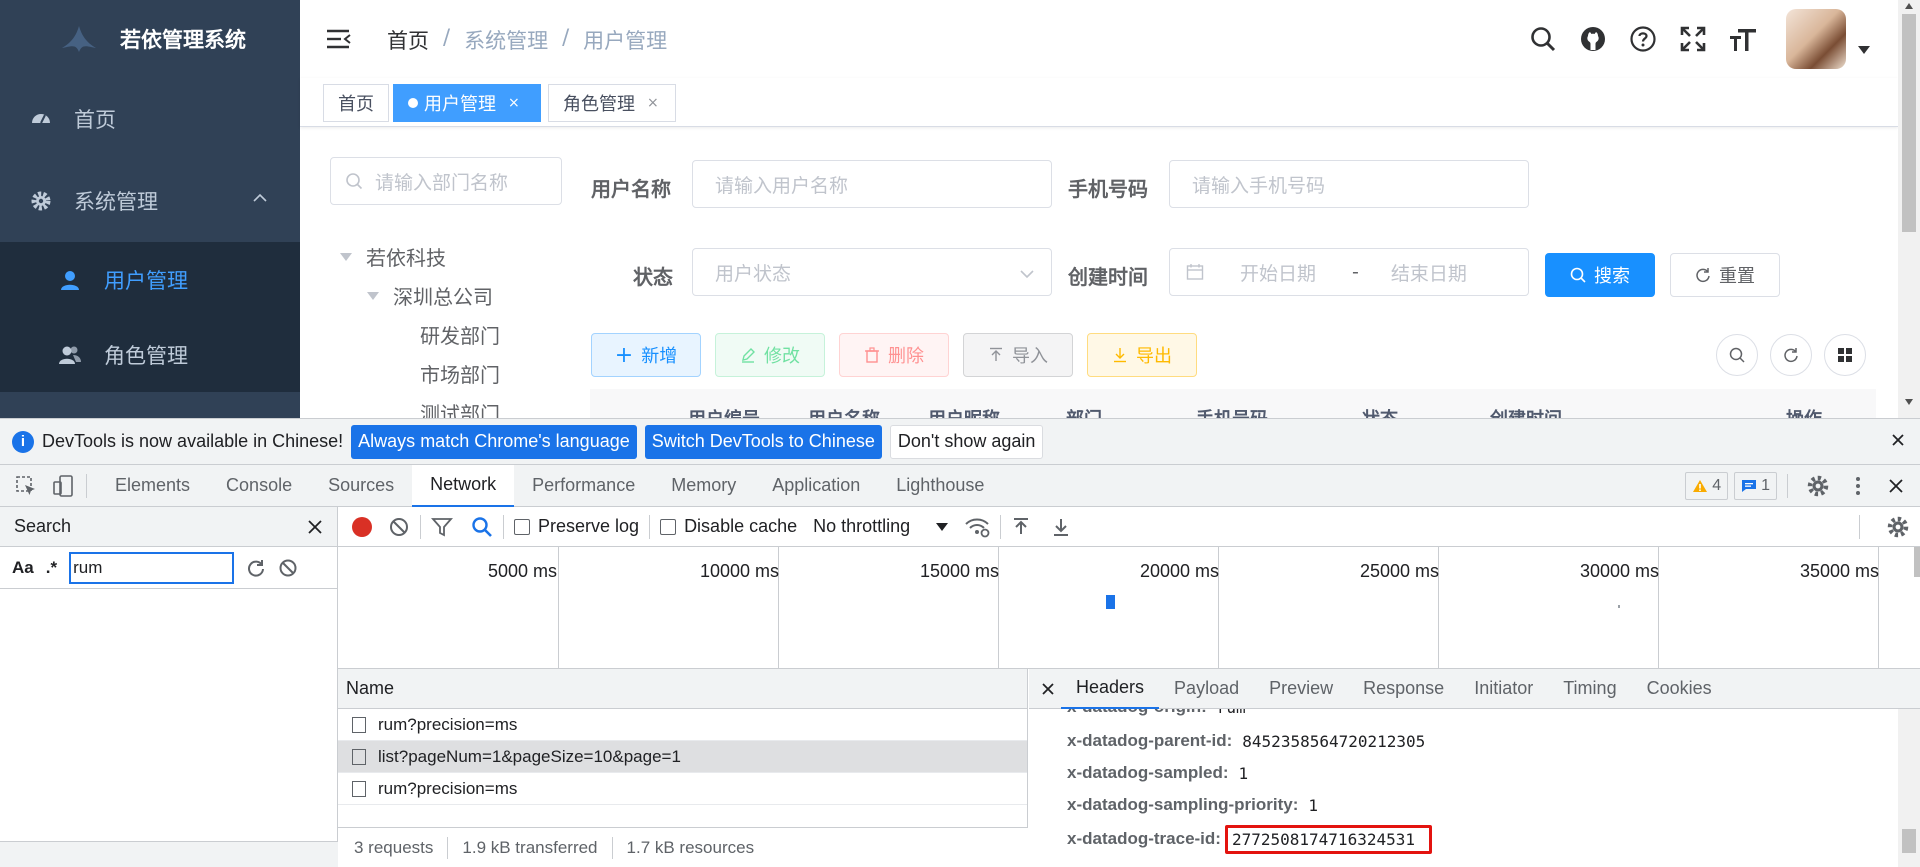 The height and width of the screenshot is (867, 1920). Describe the element at coordinates (420, 334) in the screenshot. I see `tree-node: 研发部门` at that location.